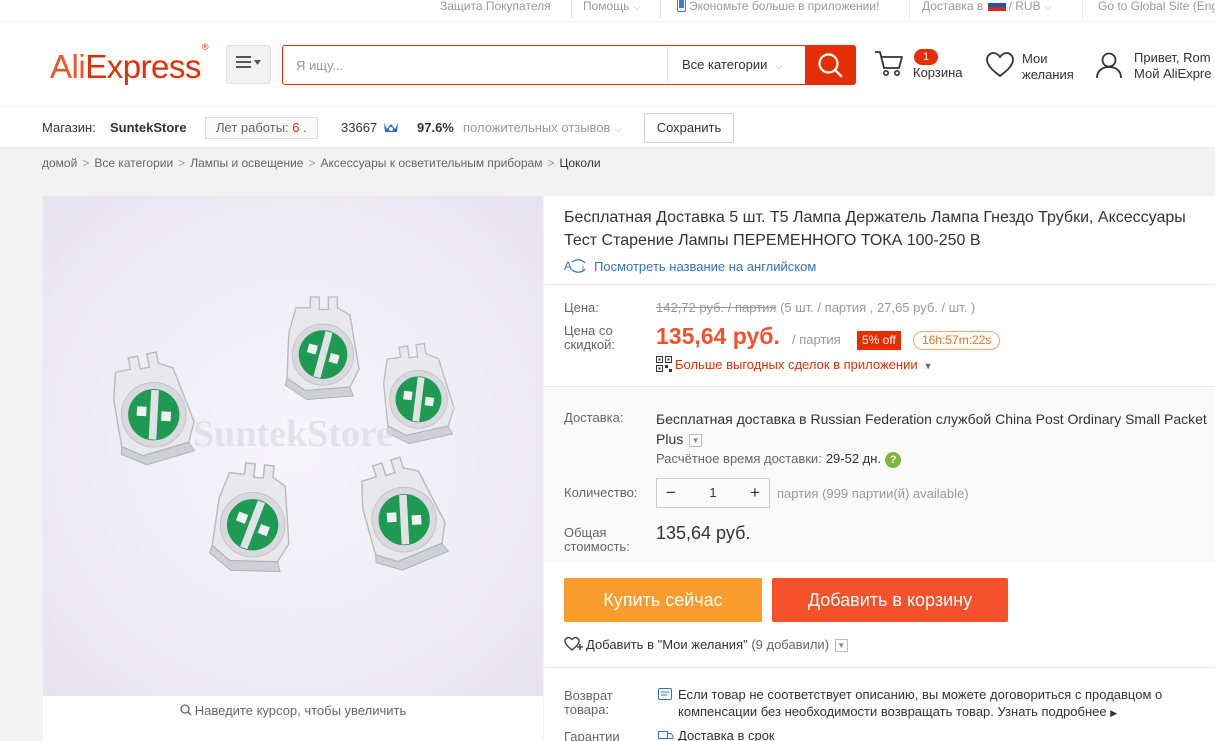 The image size is (1215, 741). What do you see at coordinates (588, 330) in the screenshot?
I see `discount-label-line1: Цена со` at bounding box center [588, 330].